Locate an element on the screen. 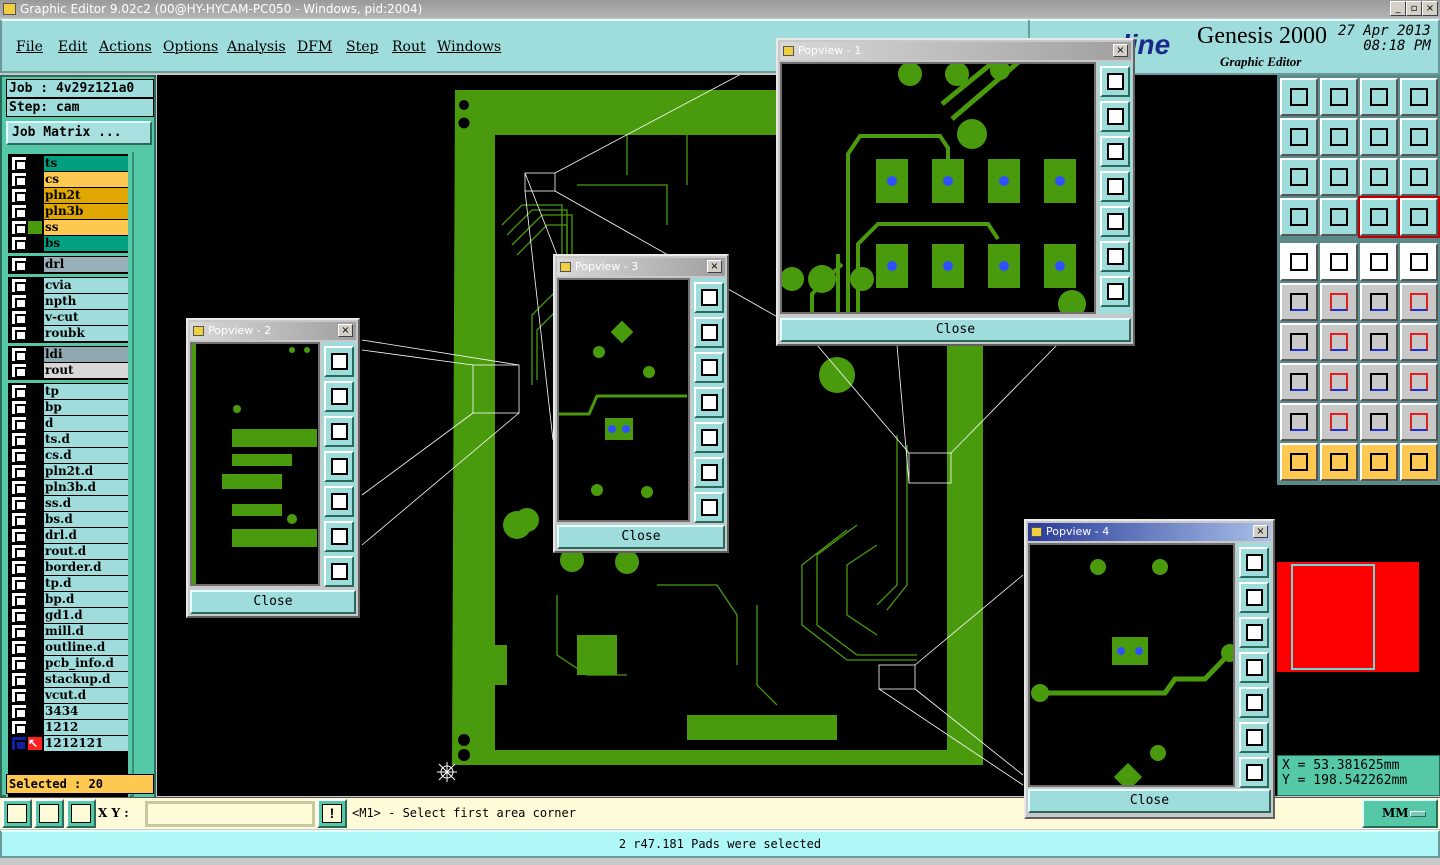 Image resolution: width=1440 pixels, height=865 pixels. resize-button is located at coordinates (1299, 382).